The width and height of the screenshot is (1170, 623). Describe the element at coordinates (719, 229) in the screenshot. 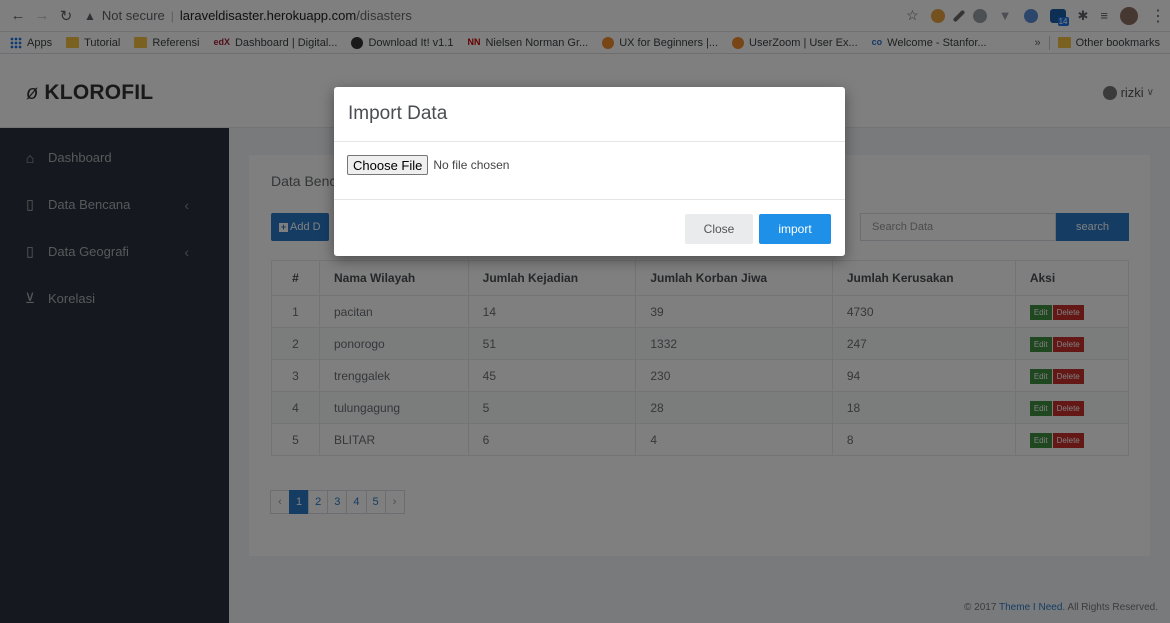

I see `close-button: Close` at that location.